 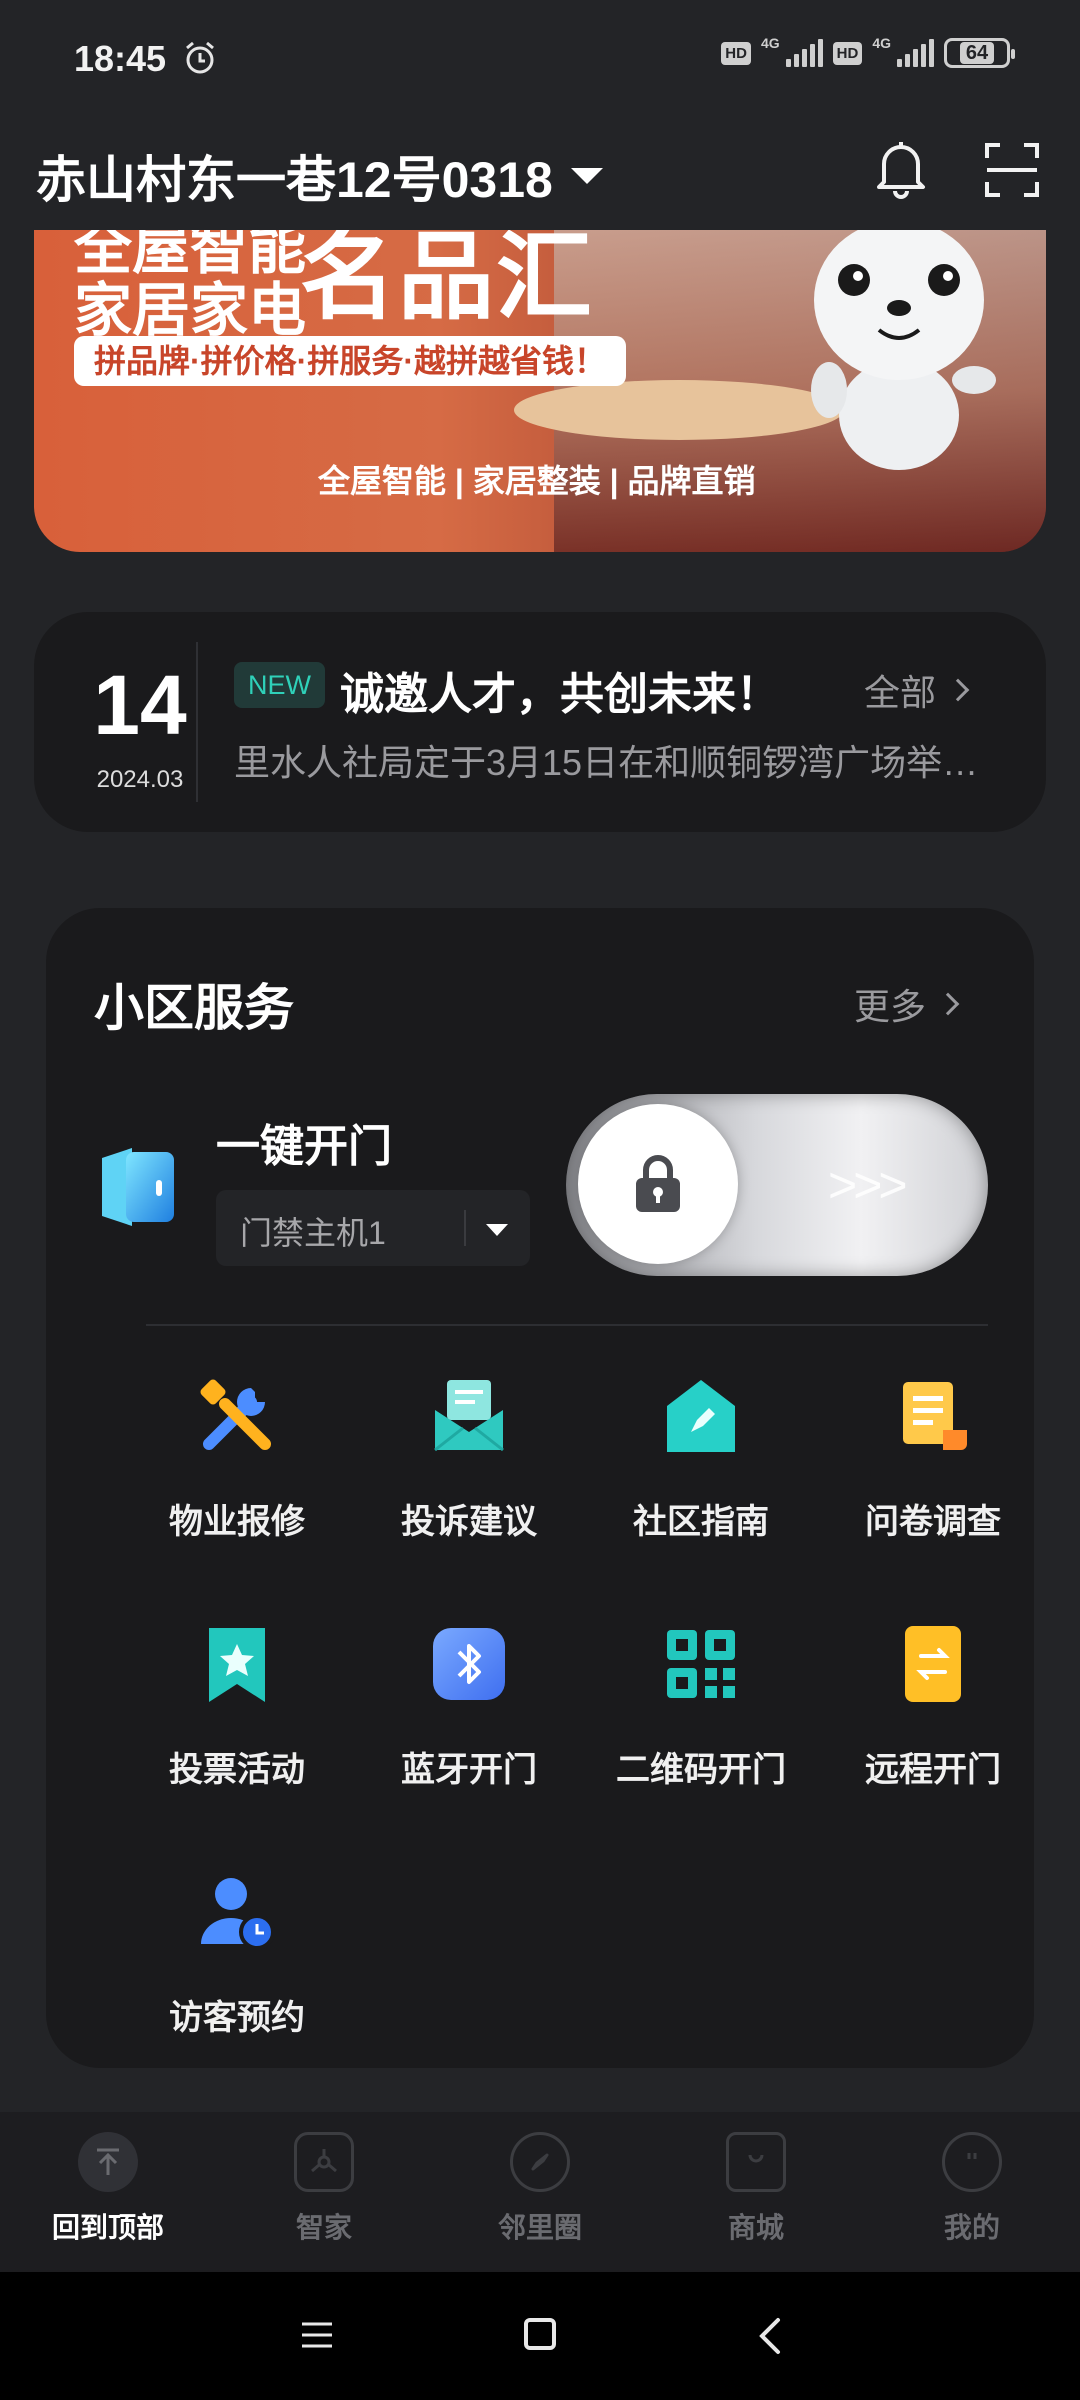 I want to click on compass-icon, so click(x=540, y=2162).